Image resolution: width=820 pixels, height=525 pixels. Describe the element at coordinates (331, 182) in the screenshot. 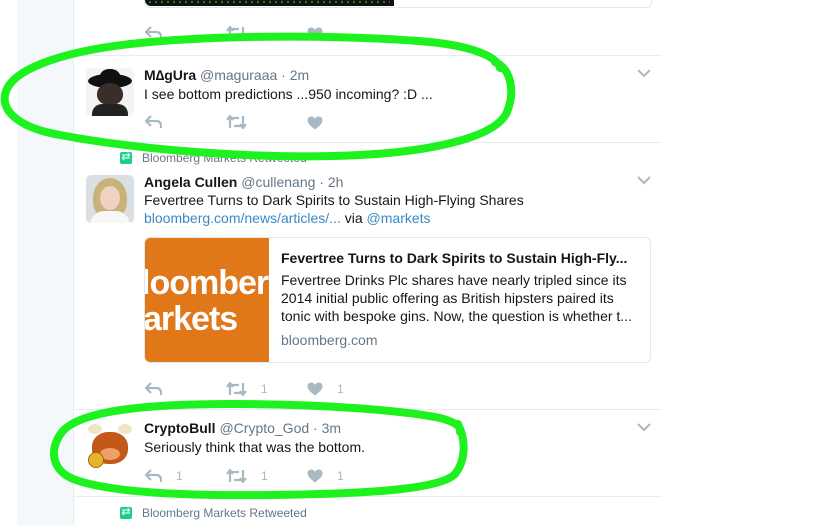

I see `tweet-time: · 2h` at that location.